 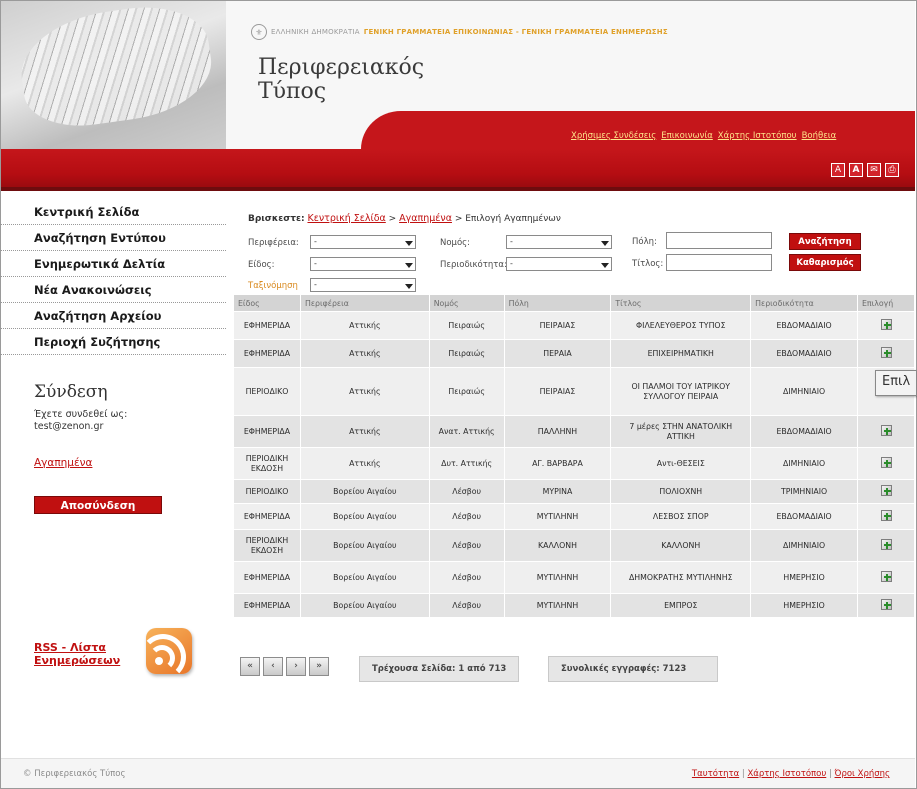 What do you see at coordinates (892, 170) in the screenshot?
I see `print-icon: ⎙` at bounding box center [892, 170].